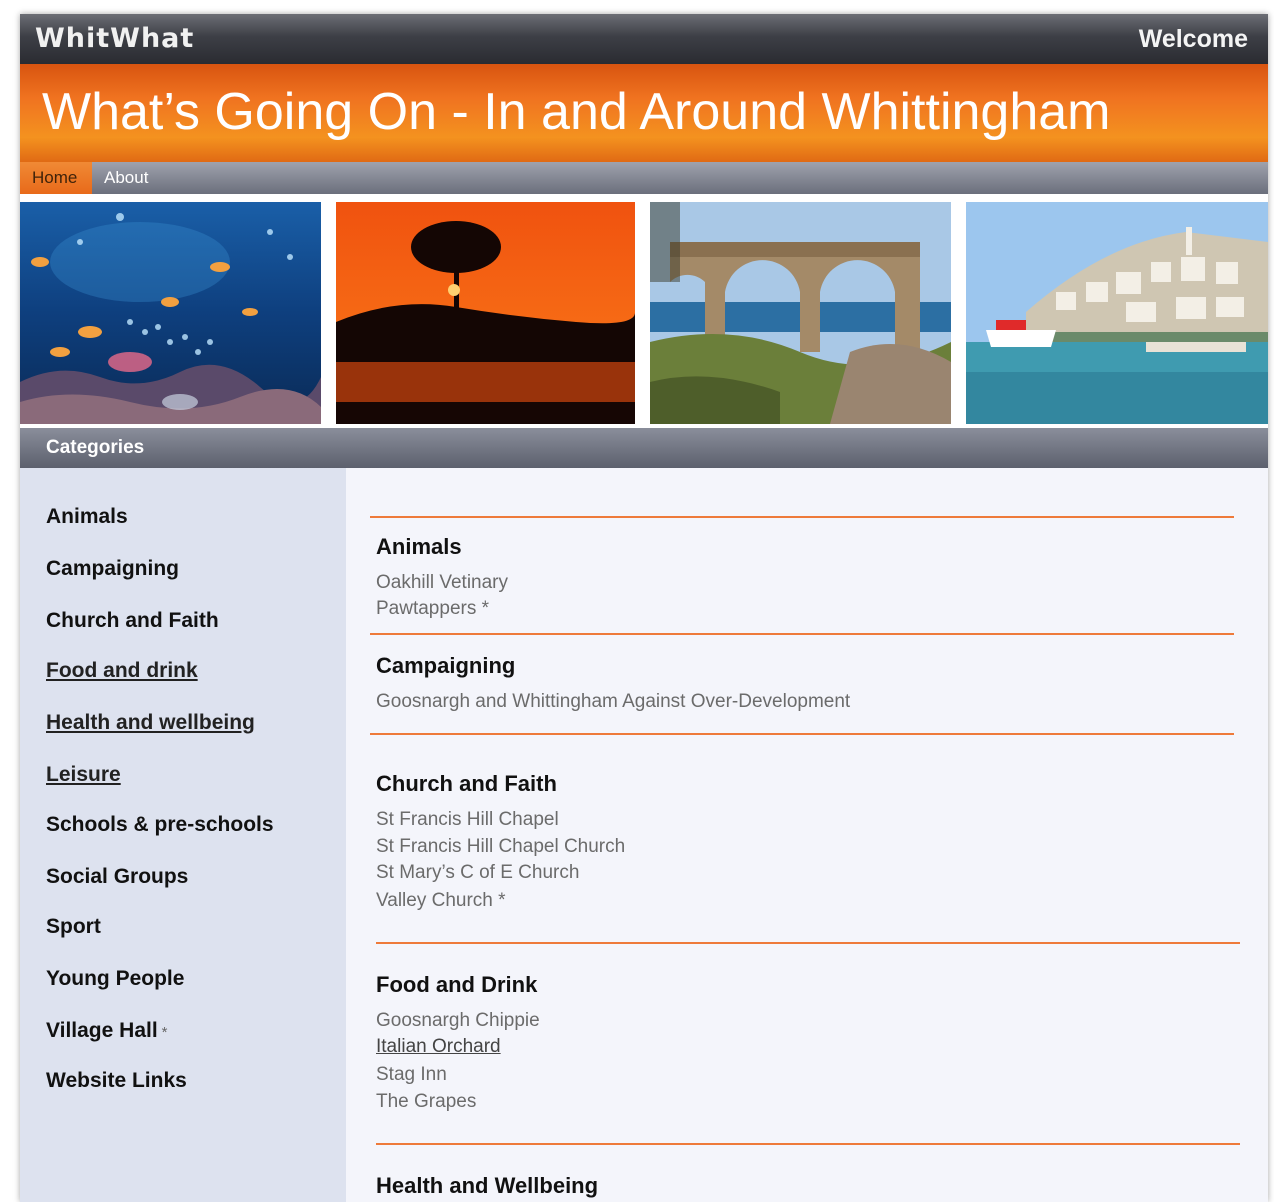 The image size is (1274, 1202). I want to click on photo-sunset, so click(485, 313).